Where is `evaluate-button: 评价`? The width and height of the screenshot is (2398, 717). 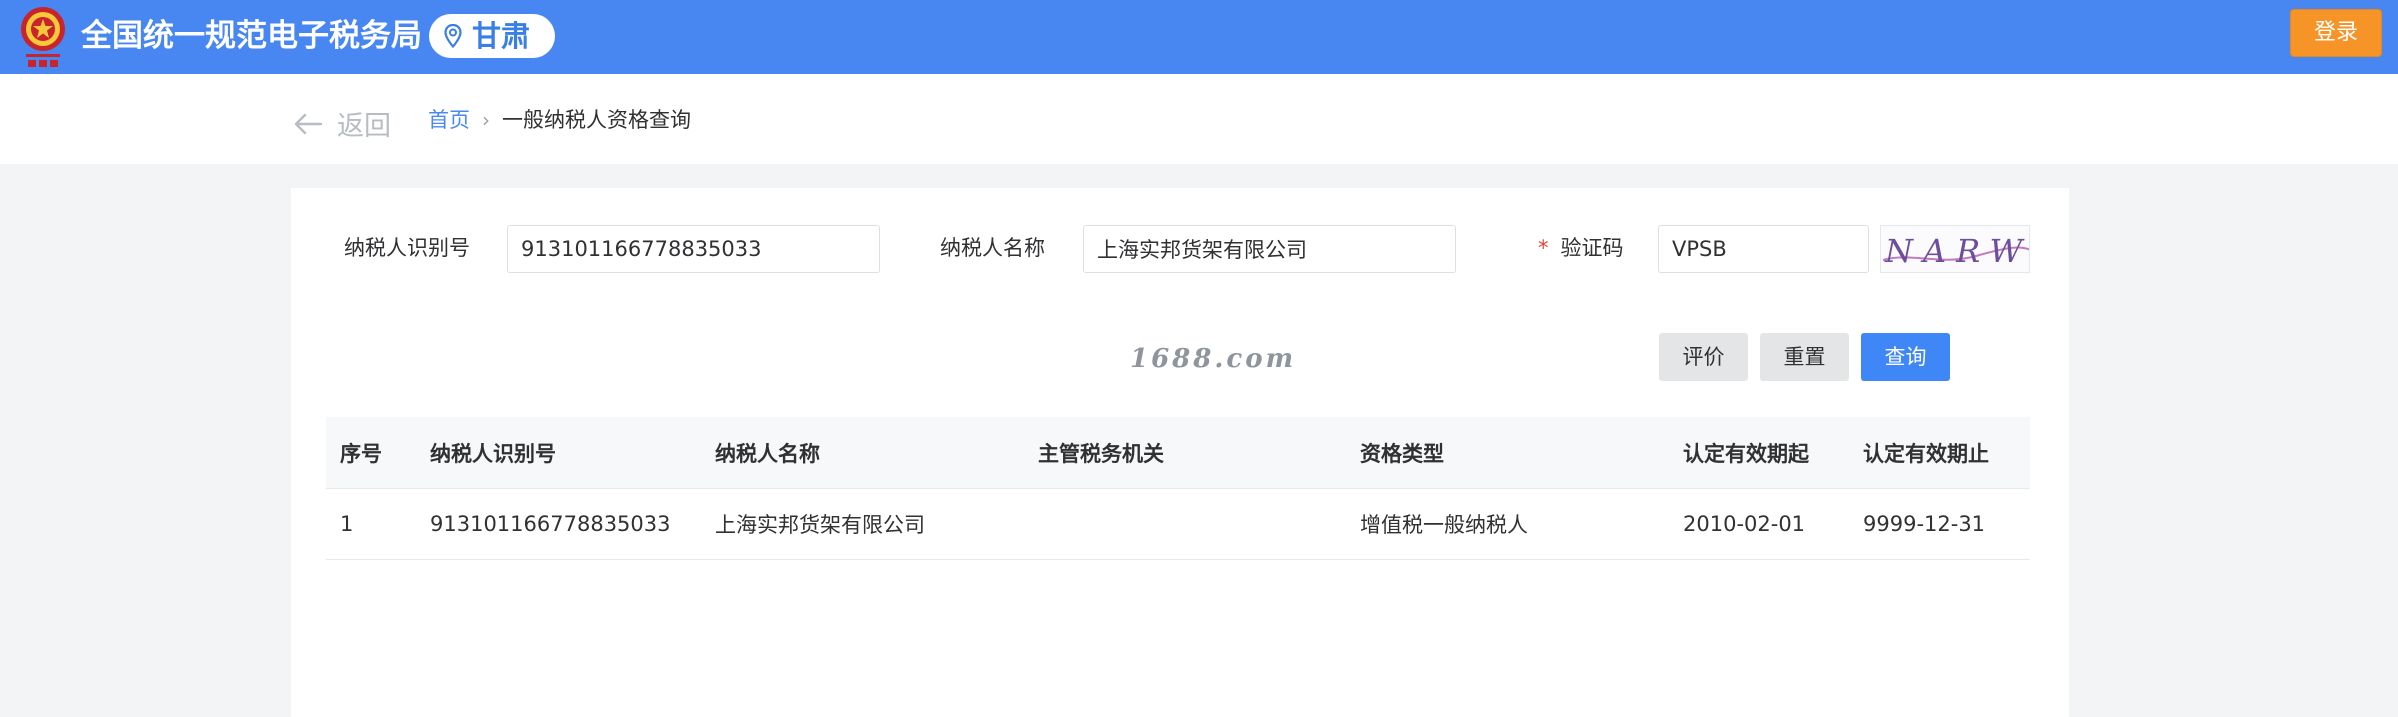
evaluate-button: 评价 is located at coordinates (1703, 357).